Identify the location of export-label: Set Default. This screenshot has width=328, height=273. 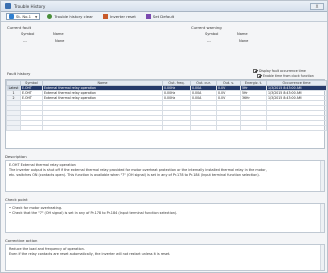
(163, 16).